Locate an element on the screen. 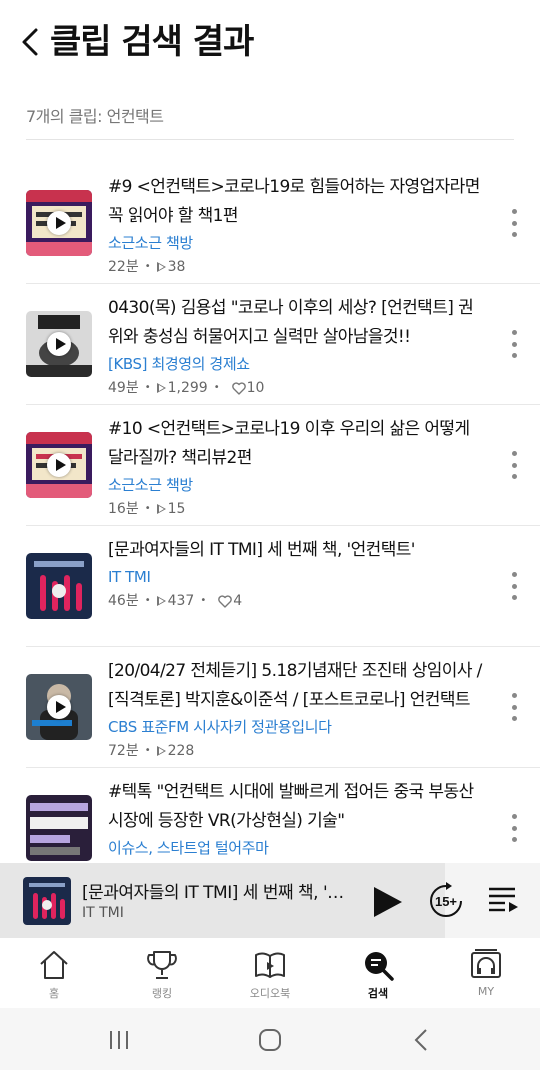  tab-audiobook: 오디오북 is located at coordinates (270, 973).